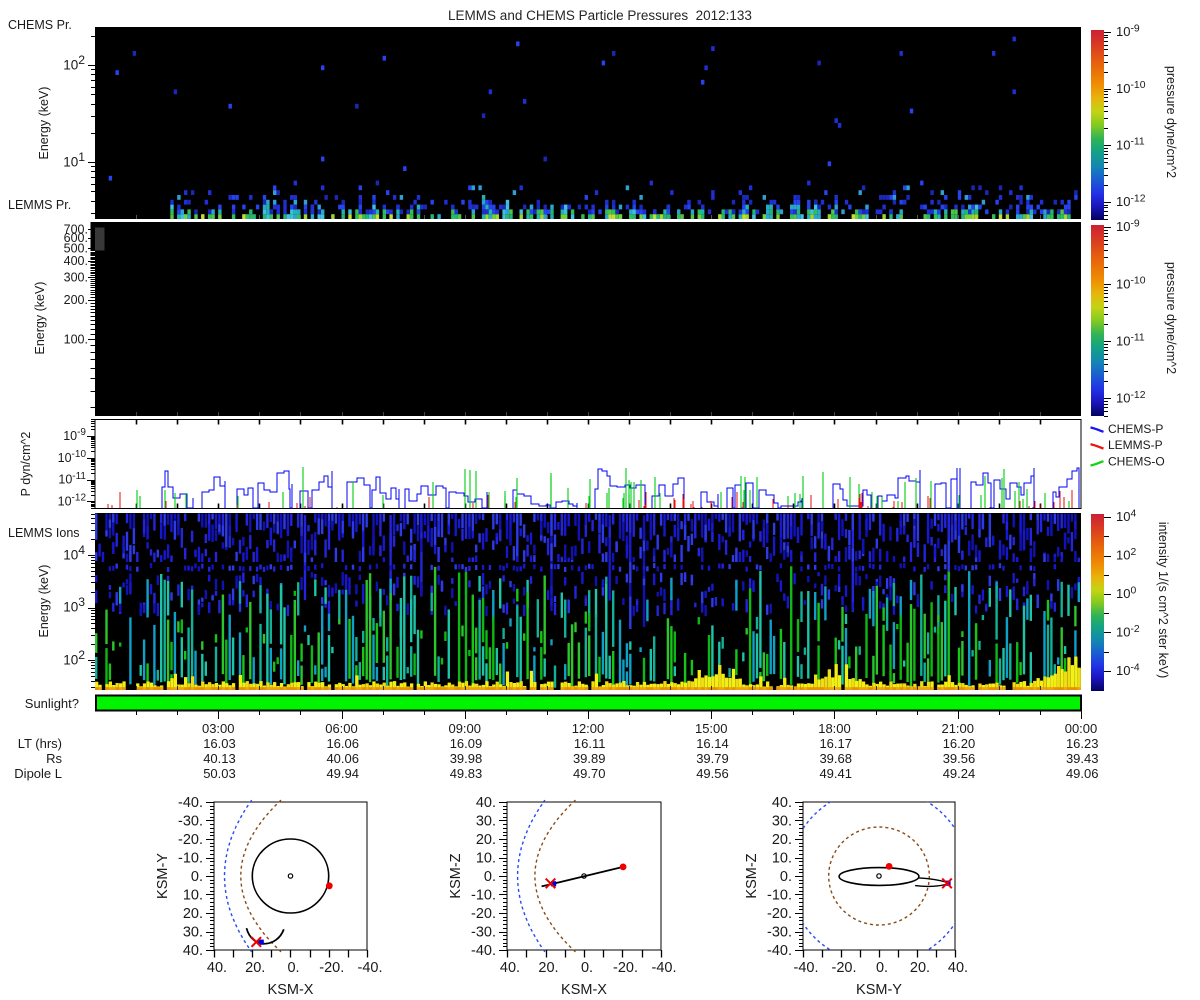  What do you see at coordinates (44, 533) in the screenshot?
I see `svg-text: LEMMS Ions` at bounding box center [44, 533].